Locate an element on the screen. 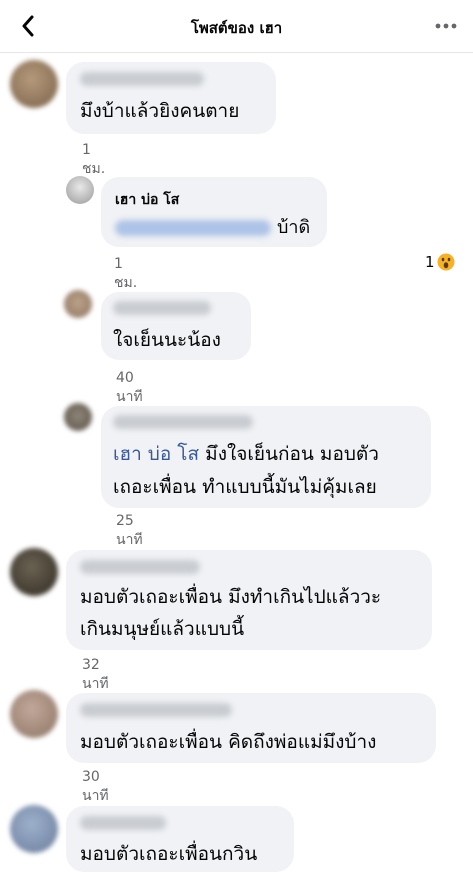 This screenshot has width=473, height=878. comment-text: บ้าดิ is located at coordinates (212, 228).